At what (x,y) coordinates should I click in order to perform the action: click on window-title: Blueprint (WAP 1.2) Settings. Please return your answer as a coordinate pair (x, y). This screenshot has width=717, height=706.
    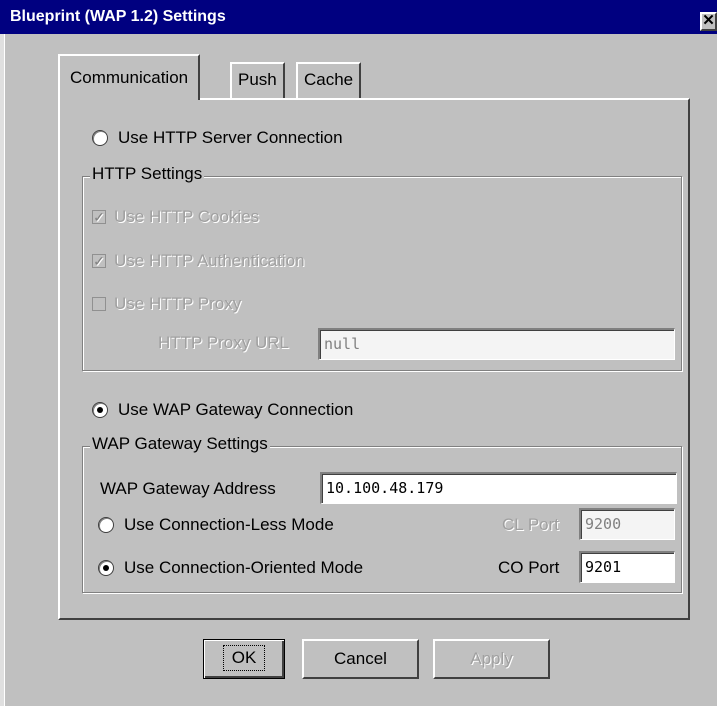
    Looking at the image, I should click on (118, 16).